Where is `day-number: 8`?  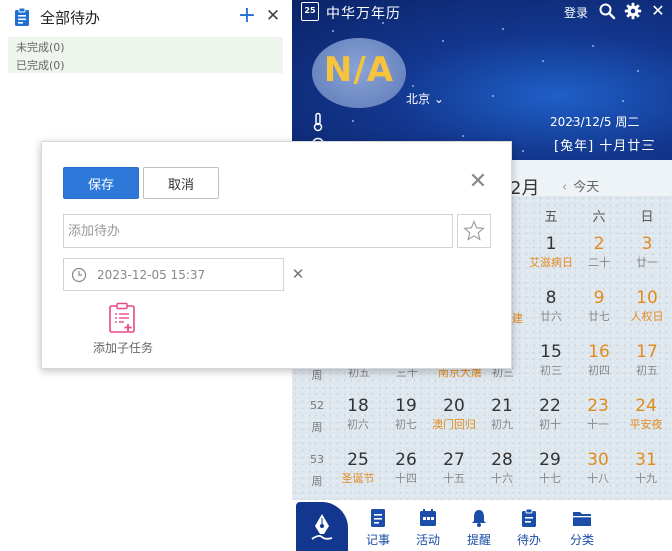 day-number: 8 is located at coordinates (551, 298).